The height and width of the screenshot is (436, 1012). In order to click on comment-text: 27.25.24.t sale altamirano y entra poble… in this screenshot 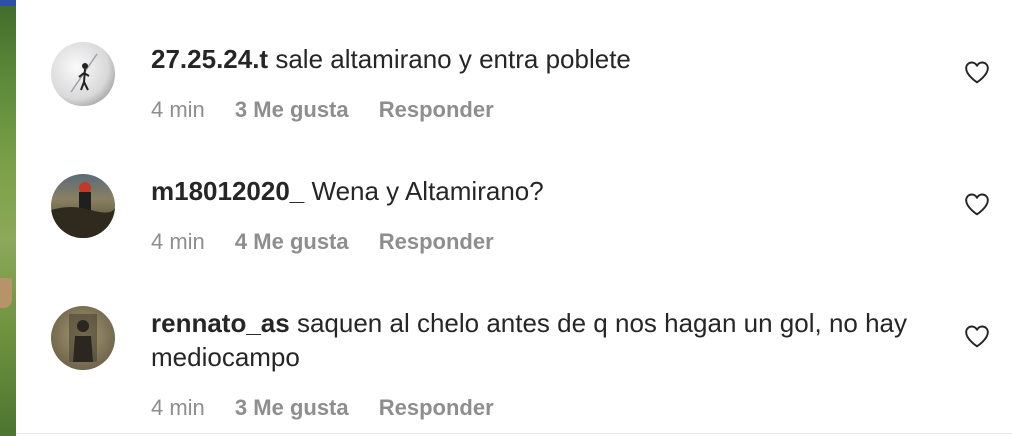, I will do `click(551, 59)`.